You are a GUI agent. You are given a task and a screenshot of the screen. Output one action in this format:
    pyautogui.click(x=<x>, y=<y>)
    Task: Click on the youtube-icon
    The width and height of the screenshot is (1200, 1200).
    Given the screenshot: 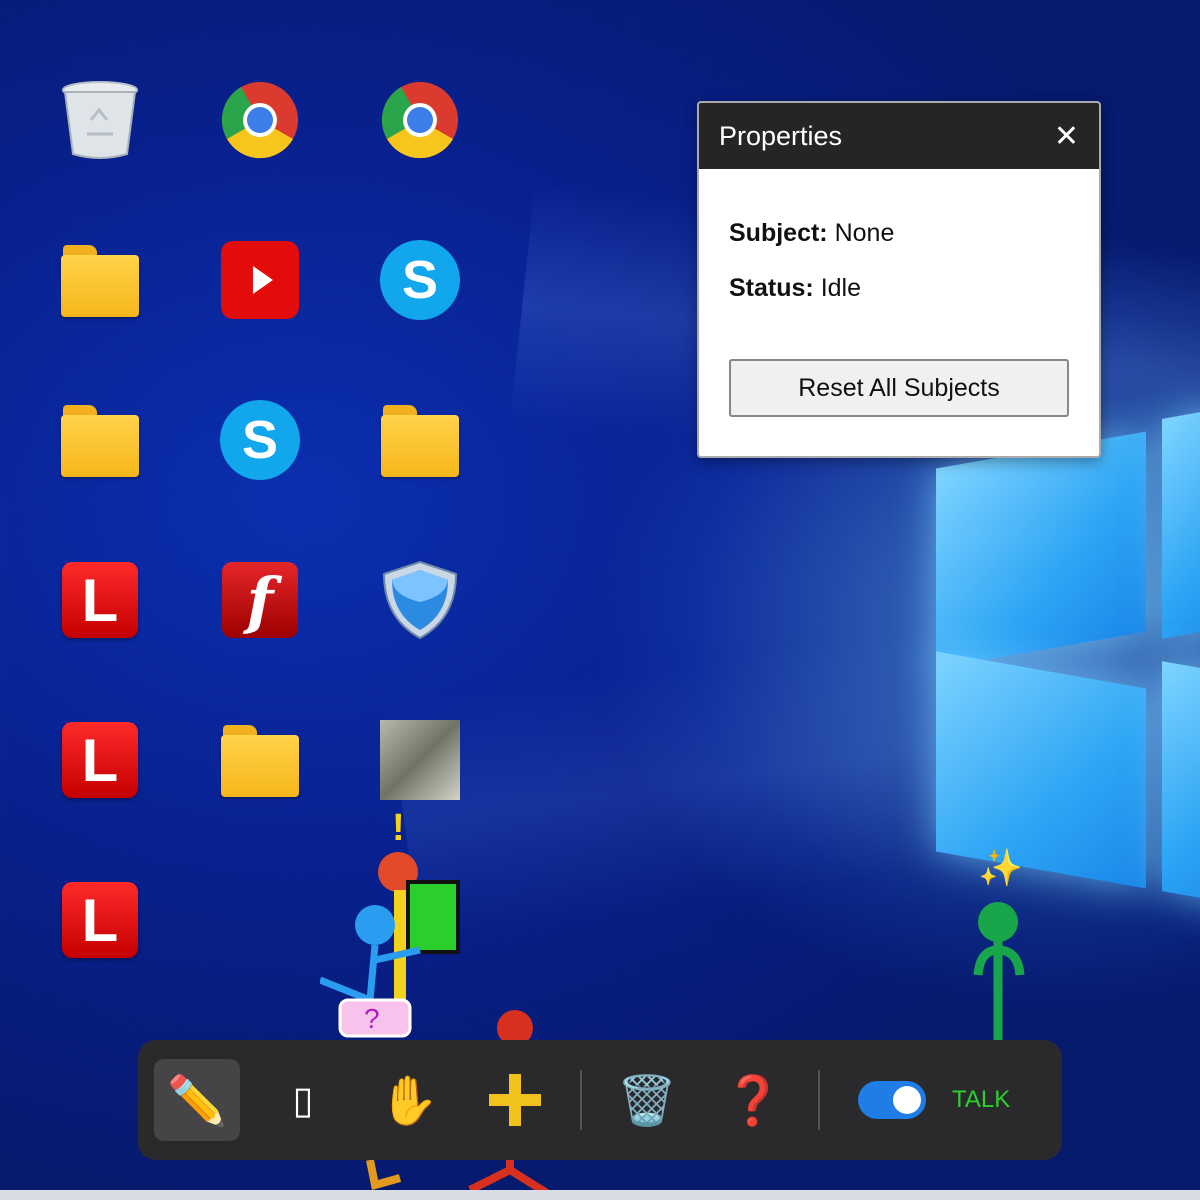 What is the action you would take?
    pyautogui.click(x=260, y=280)
    